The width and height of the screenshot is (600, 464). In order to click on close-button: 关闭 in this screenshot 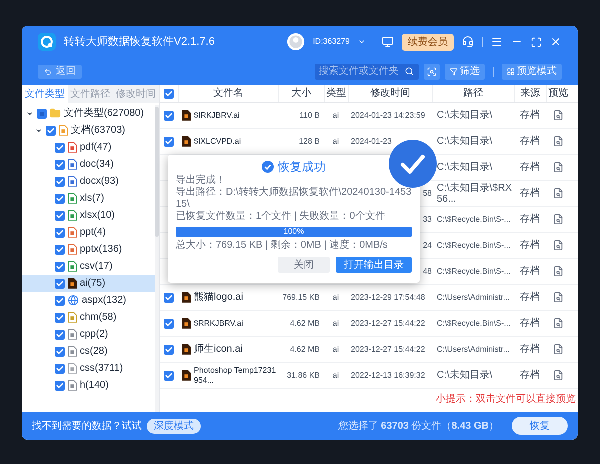, I will do `click(304, 265)`.